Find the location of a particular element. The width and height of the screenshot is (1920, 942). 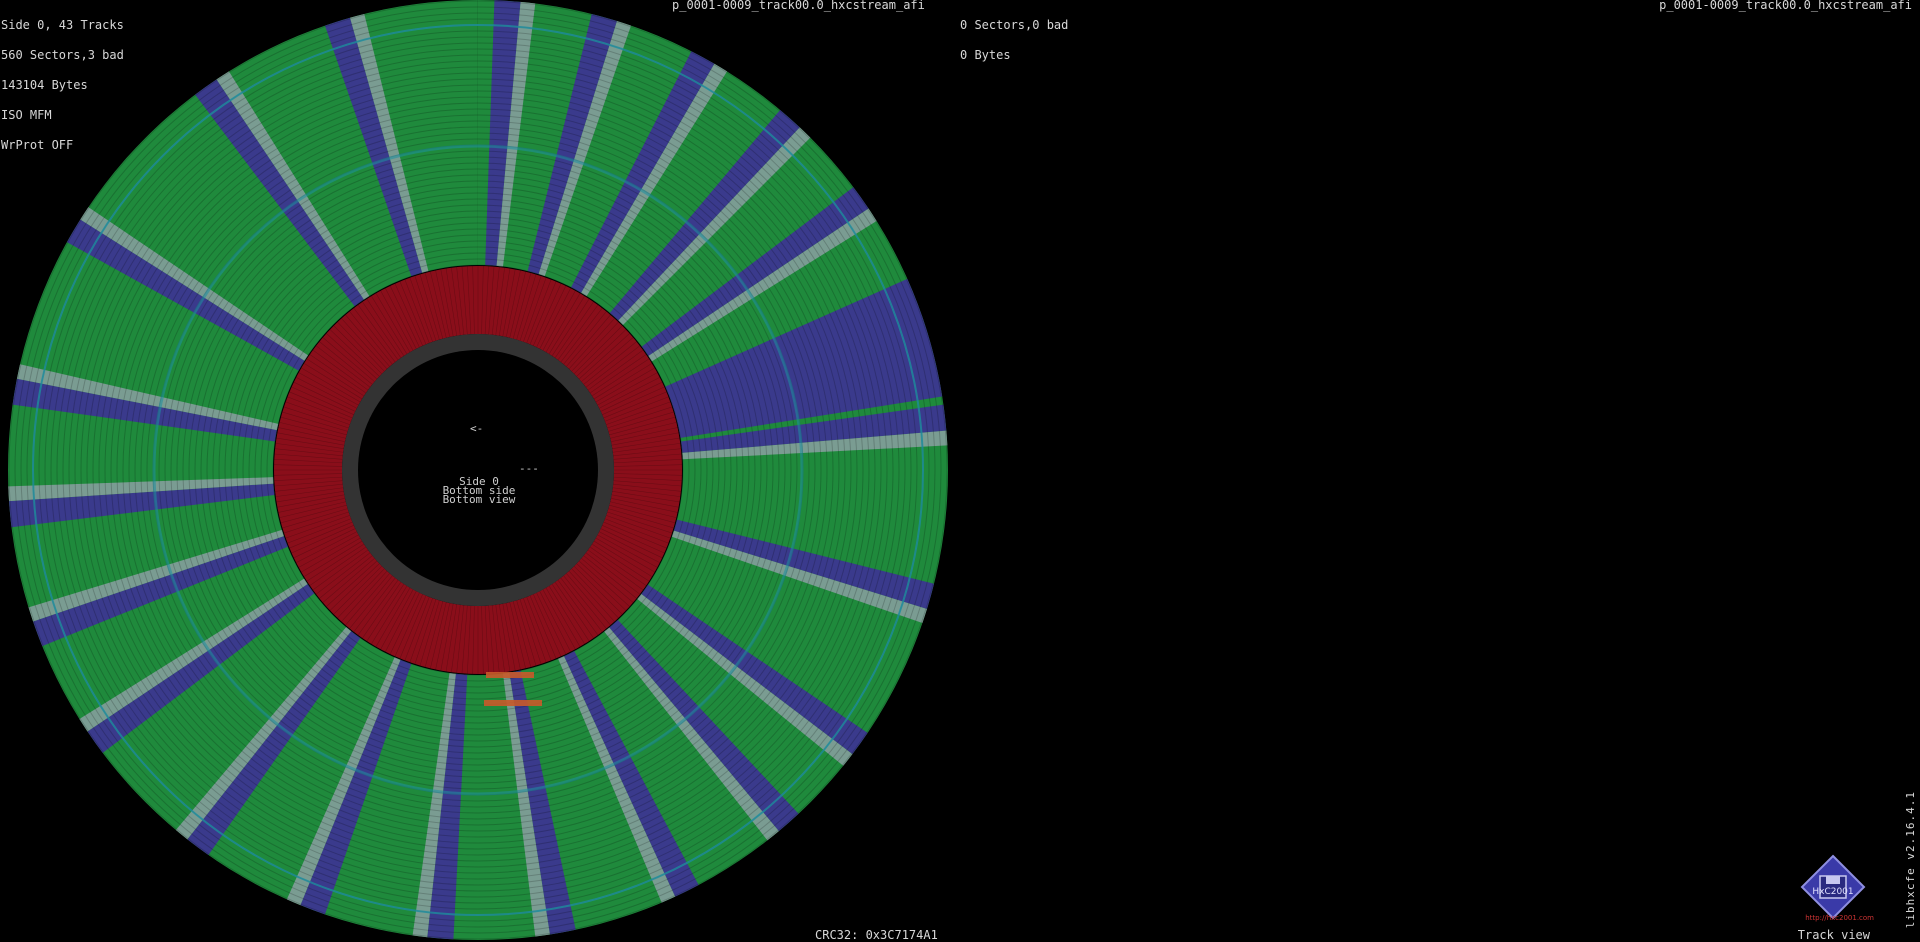

rotation-arrow: <- is located at coordinates (477, 428).